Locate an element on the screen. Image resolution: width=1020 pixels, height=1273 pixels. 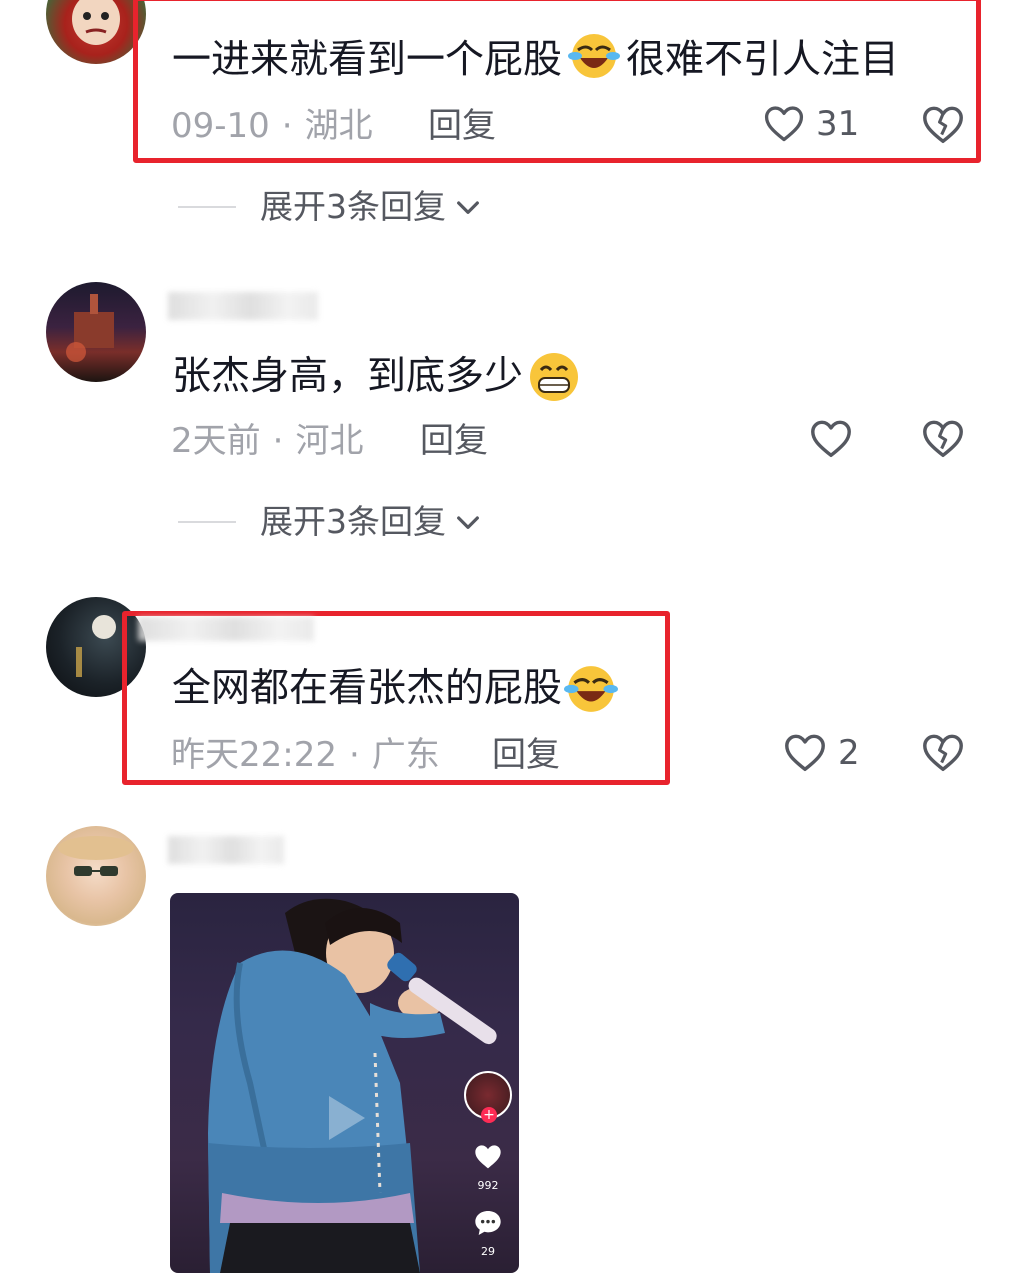
comment-text-part1: 一进来就看到一个屁股 is located at coordinates (367, 60).